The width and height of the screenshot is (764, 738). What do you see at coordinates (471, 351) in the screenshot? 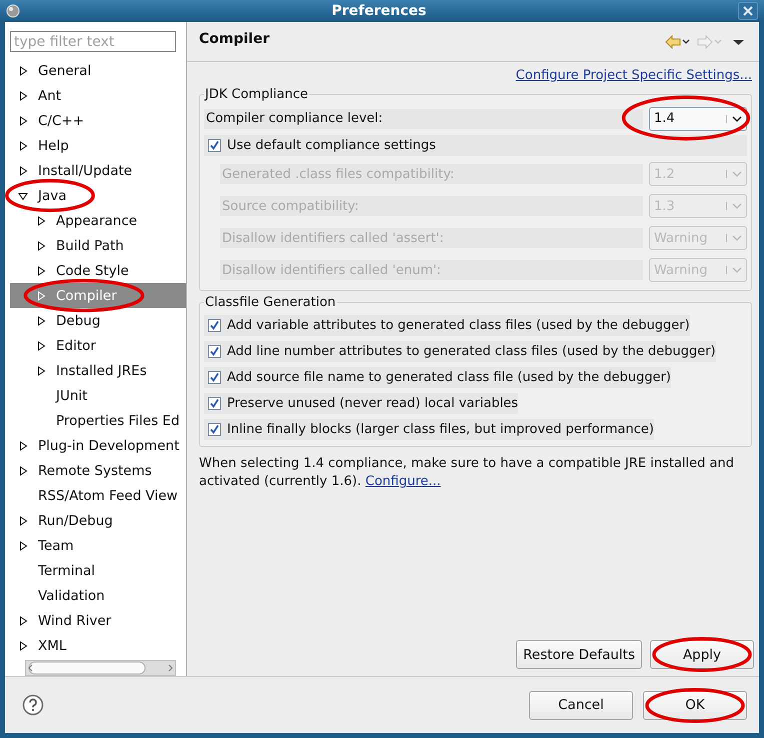
I see `checkbox-label: Add line number attributes to generated class files (used by the debugger)` at bounding box center [471, 351].